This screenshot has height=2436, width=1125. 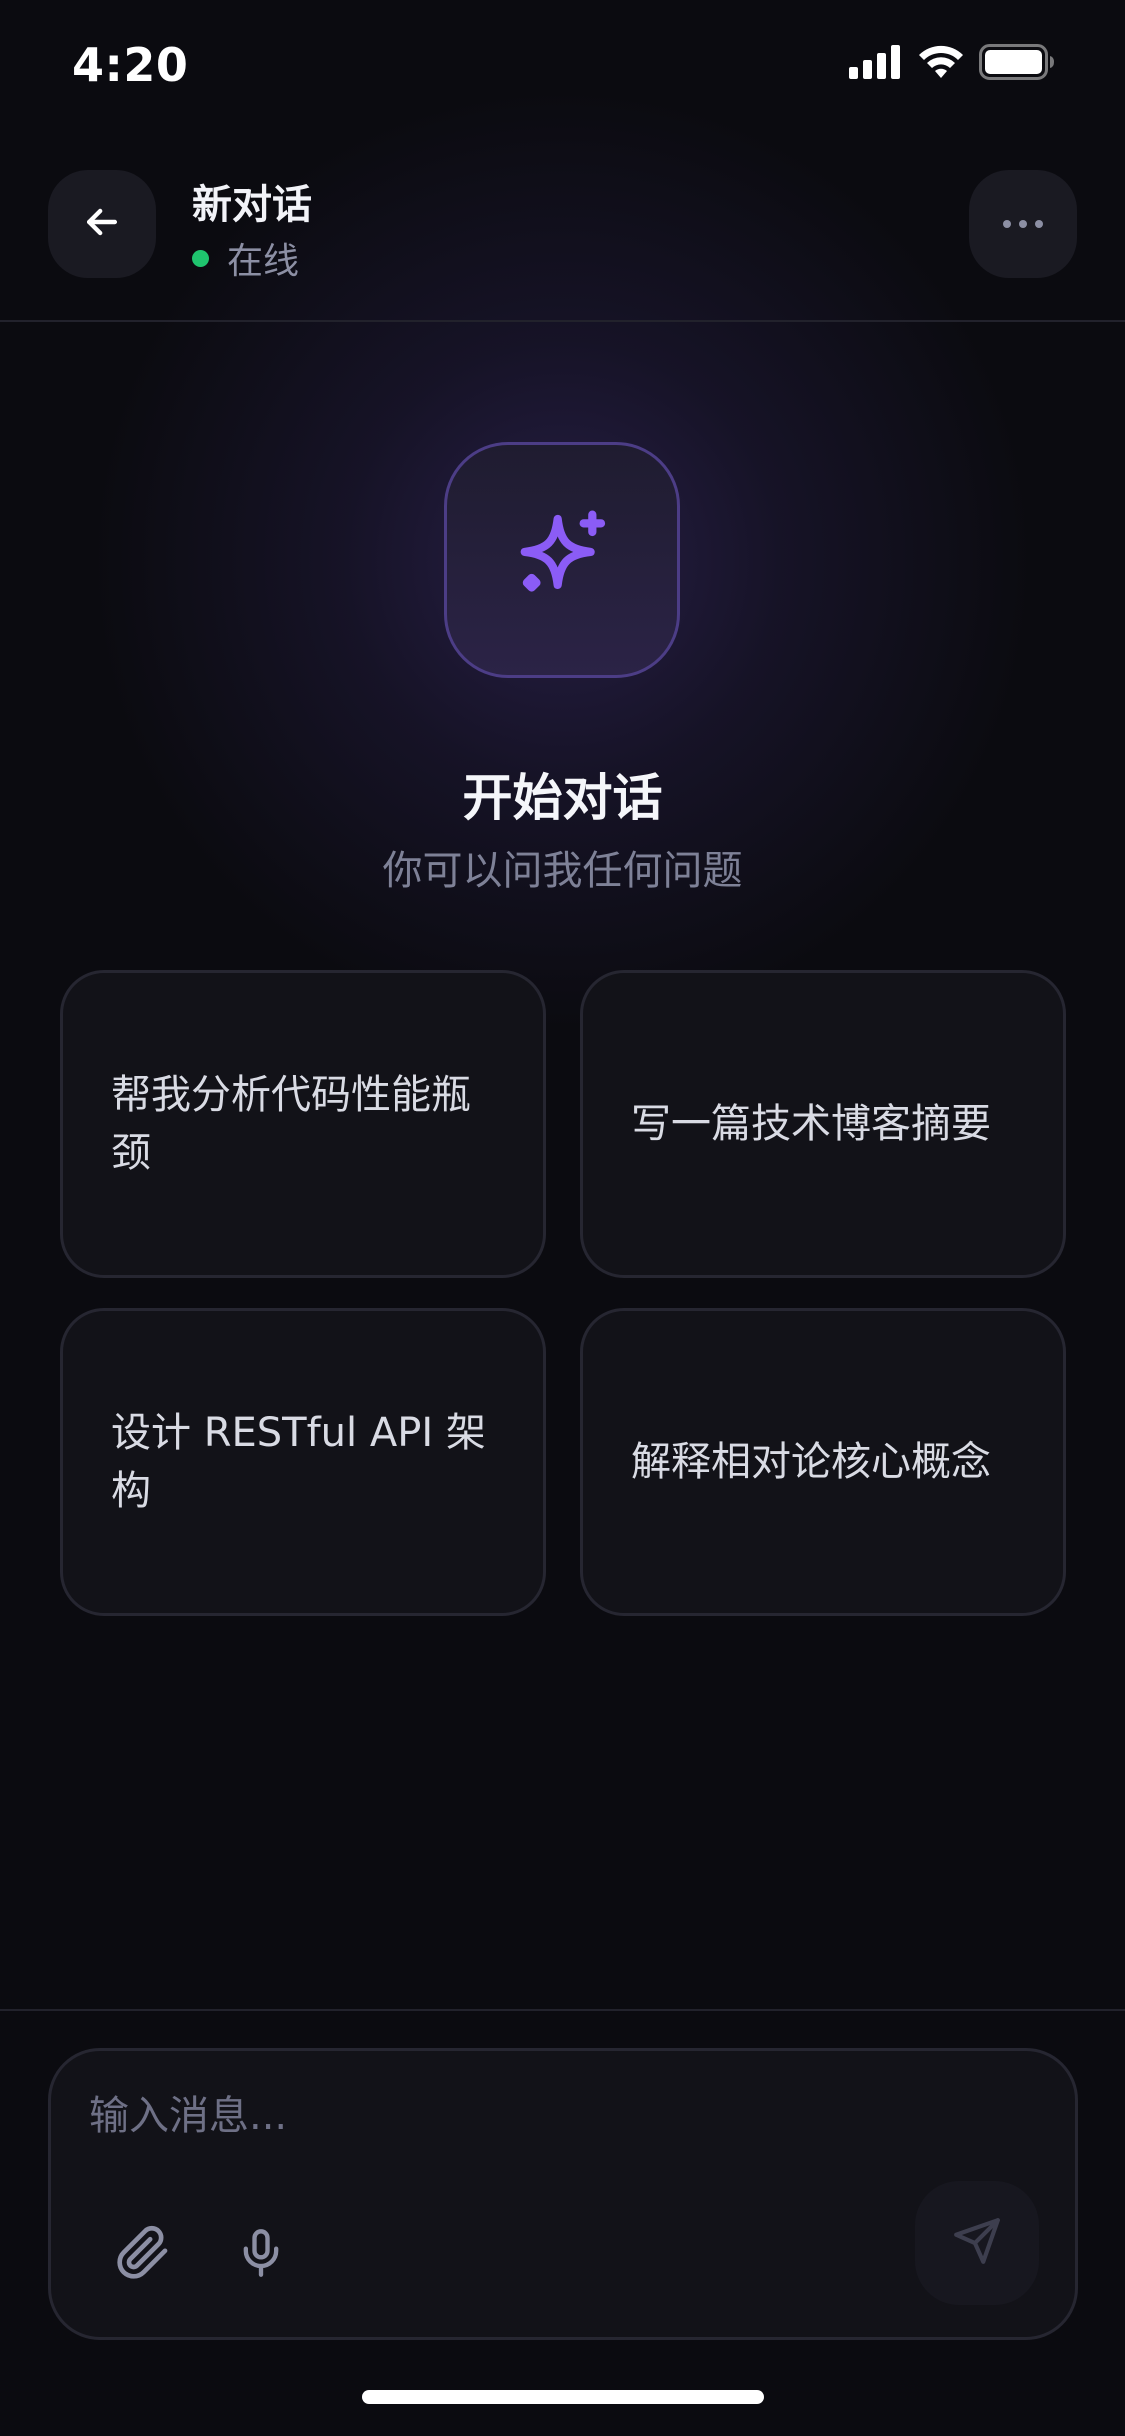 What do you see at coordinates (876, 64) in the screenshot?
I see `cellular-signal-icon` at bounding box center [876, 64].